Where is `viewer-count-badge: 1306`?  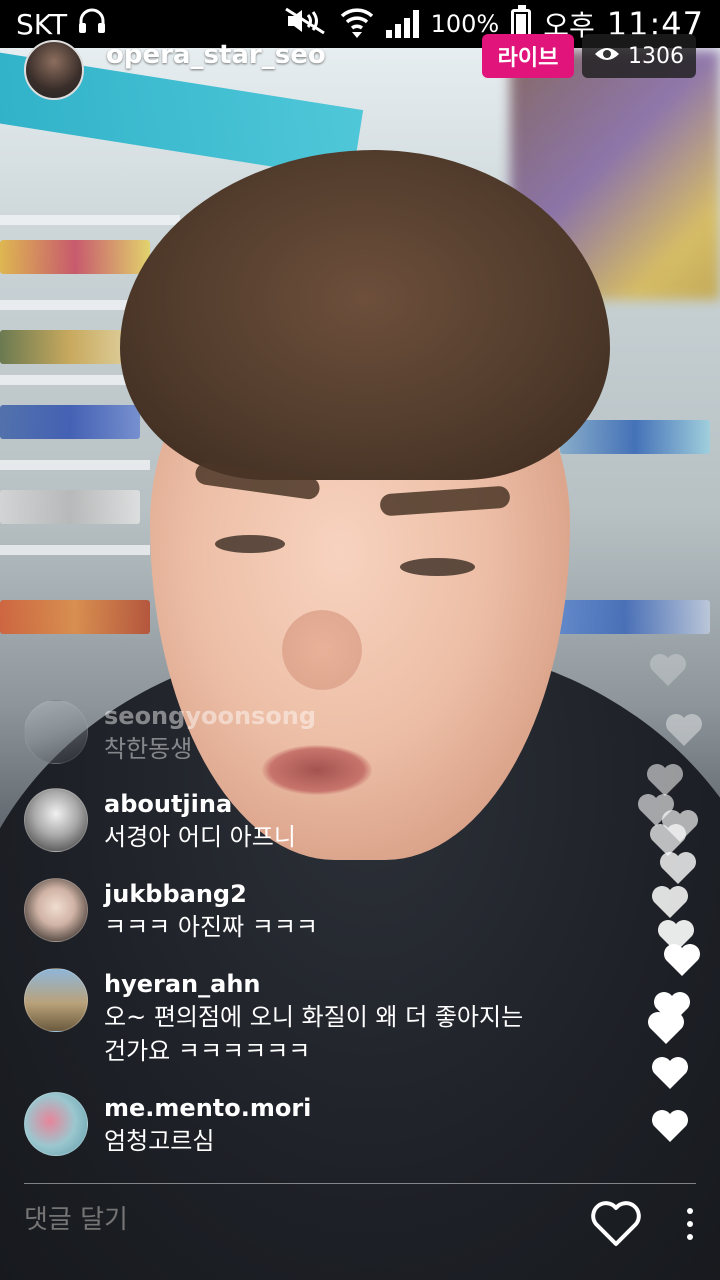
viewer-count-badge: 1306 is located at coordinates (639, 56).